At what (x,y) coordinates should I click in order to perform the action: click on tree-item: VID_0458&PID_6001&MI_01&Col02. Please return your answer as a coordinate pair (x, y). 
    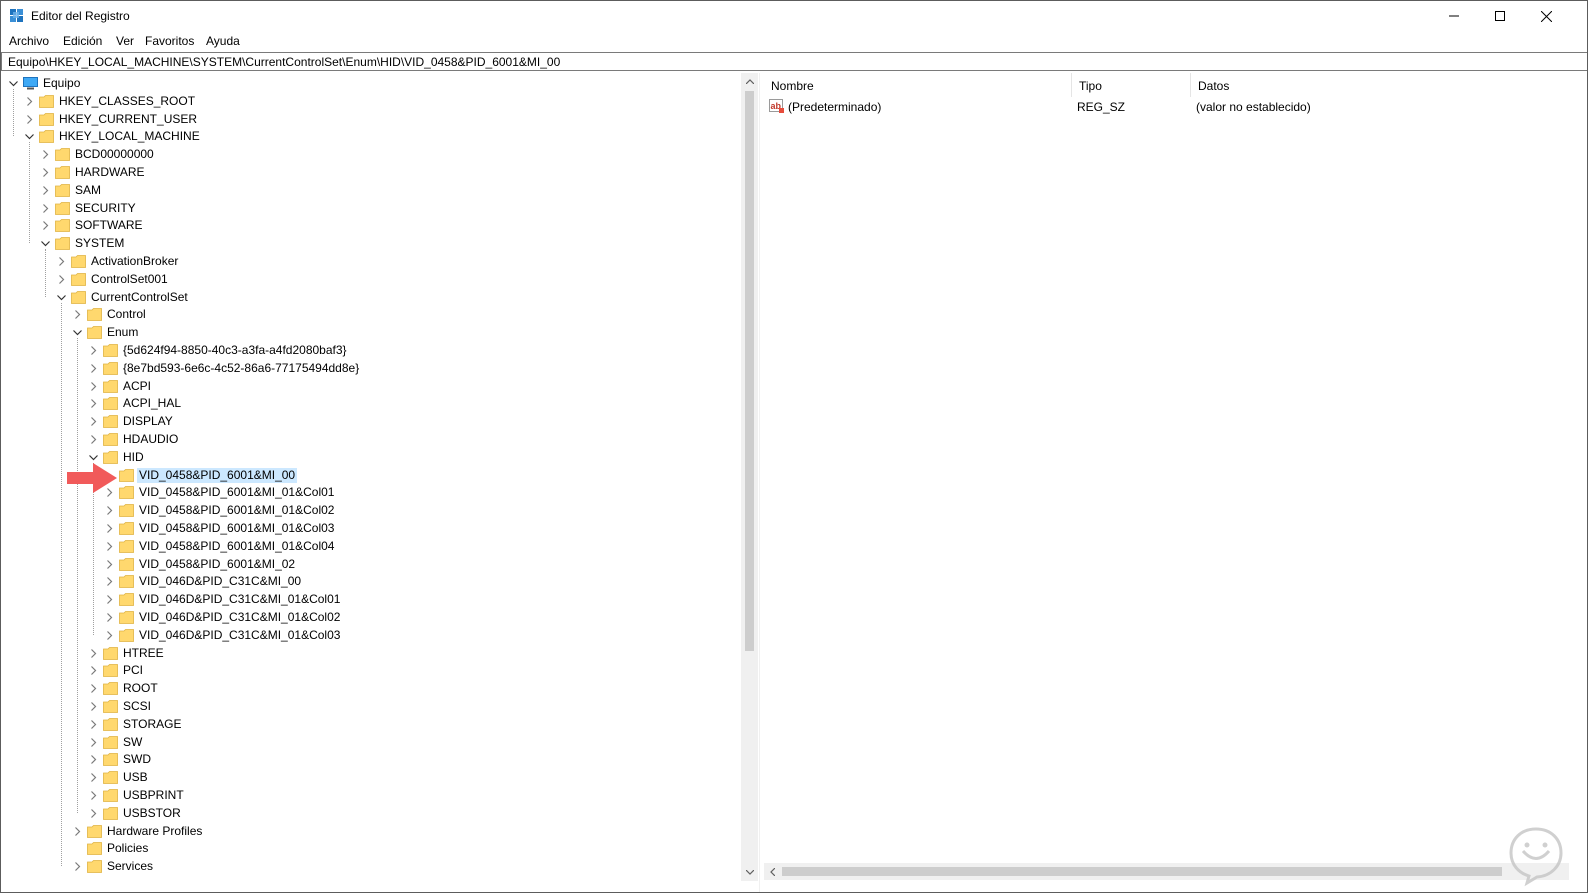
    Looking at the image, I should click on (371, 510).